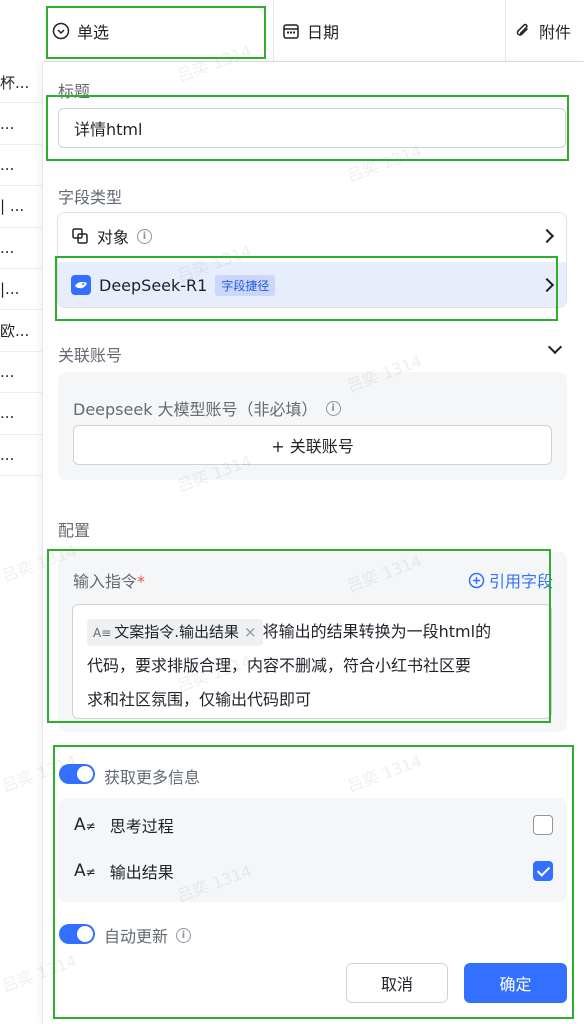 The height and width of the screenshot is (1024, 584). Describe the element at coordinates (312, 284) in the screenshot. I see `field-type-option-deepseek: DeepSeek-R1 字段捷径` at that location.